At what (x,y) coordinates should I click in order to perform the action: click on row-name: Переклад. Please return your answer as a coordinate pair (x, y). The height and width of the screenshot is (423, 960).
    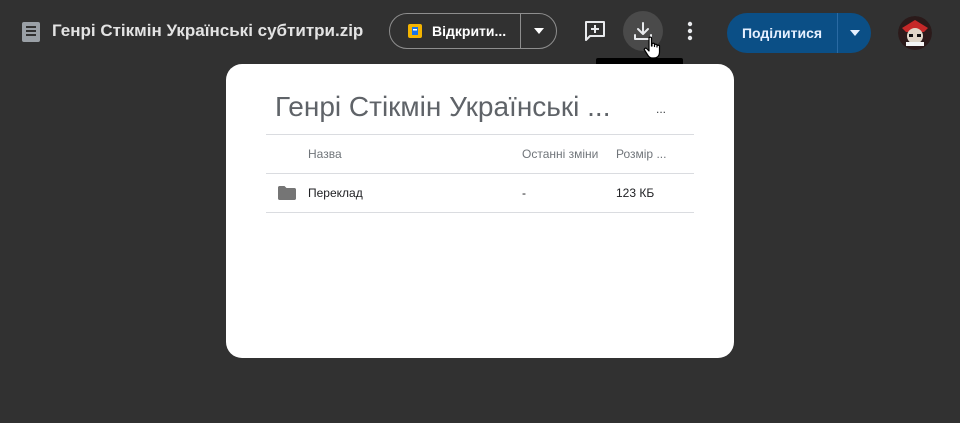
    Looking at the image, I should click on (335, 193).